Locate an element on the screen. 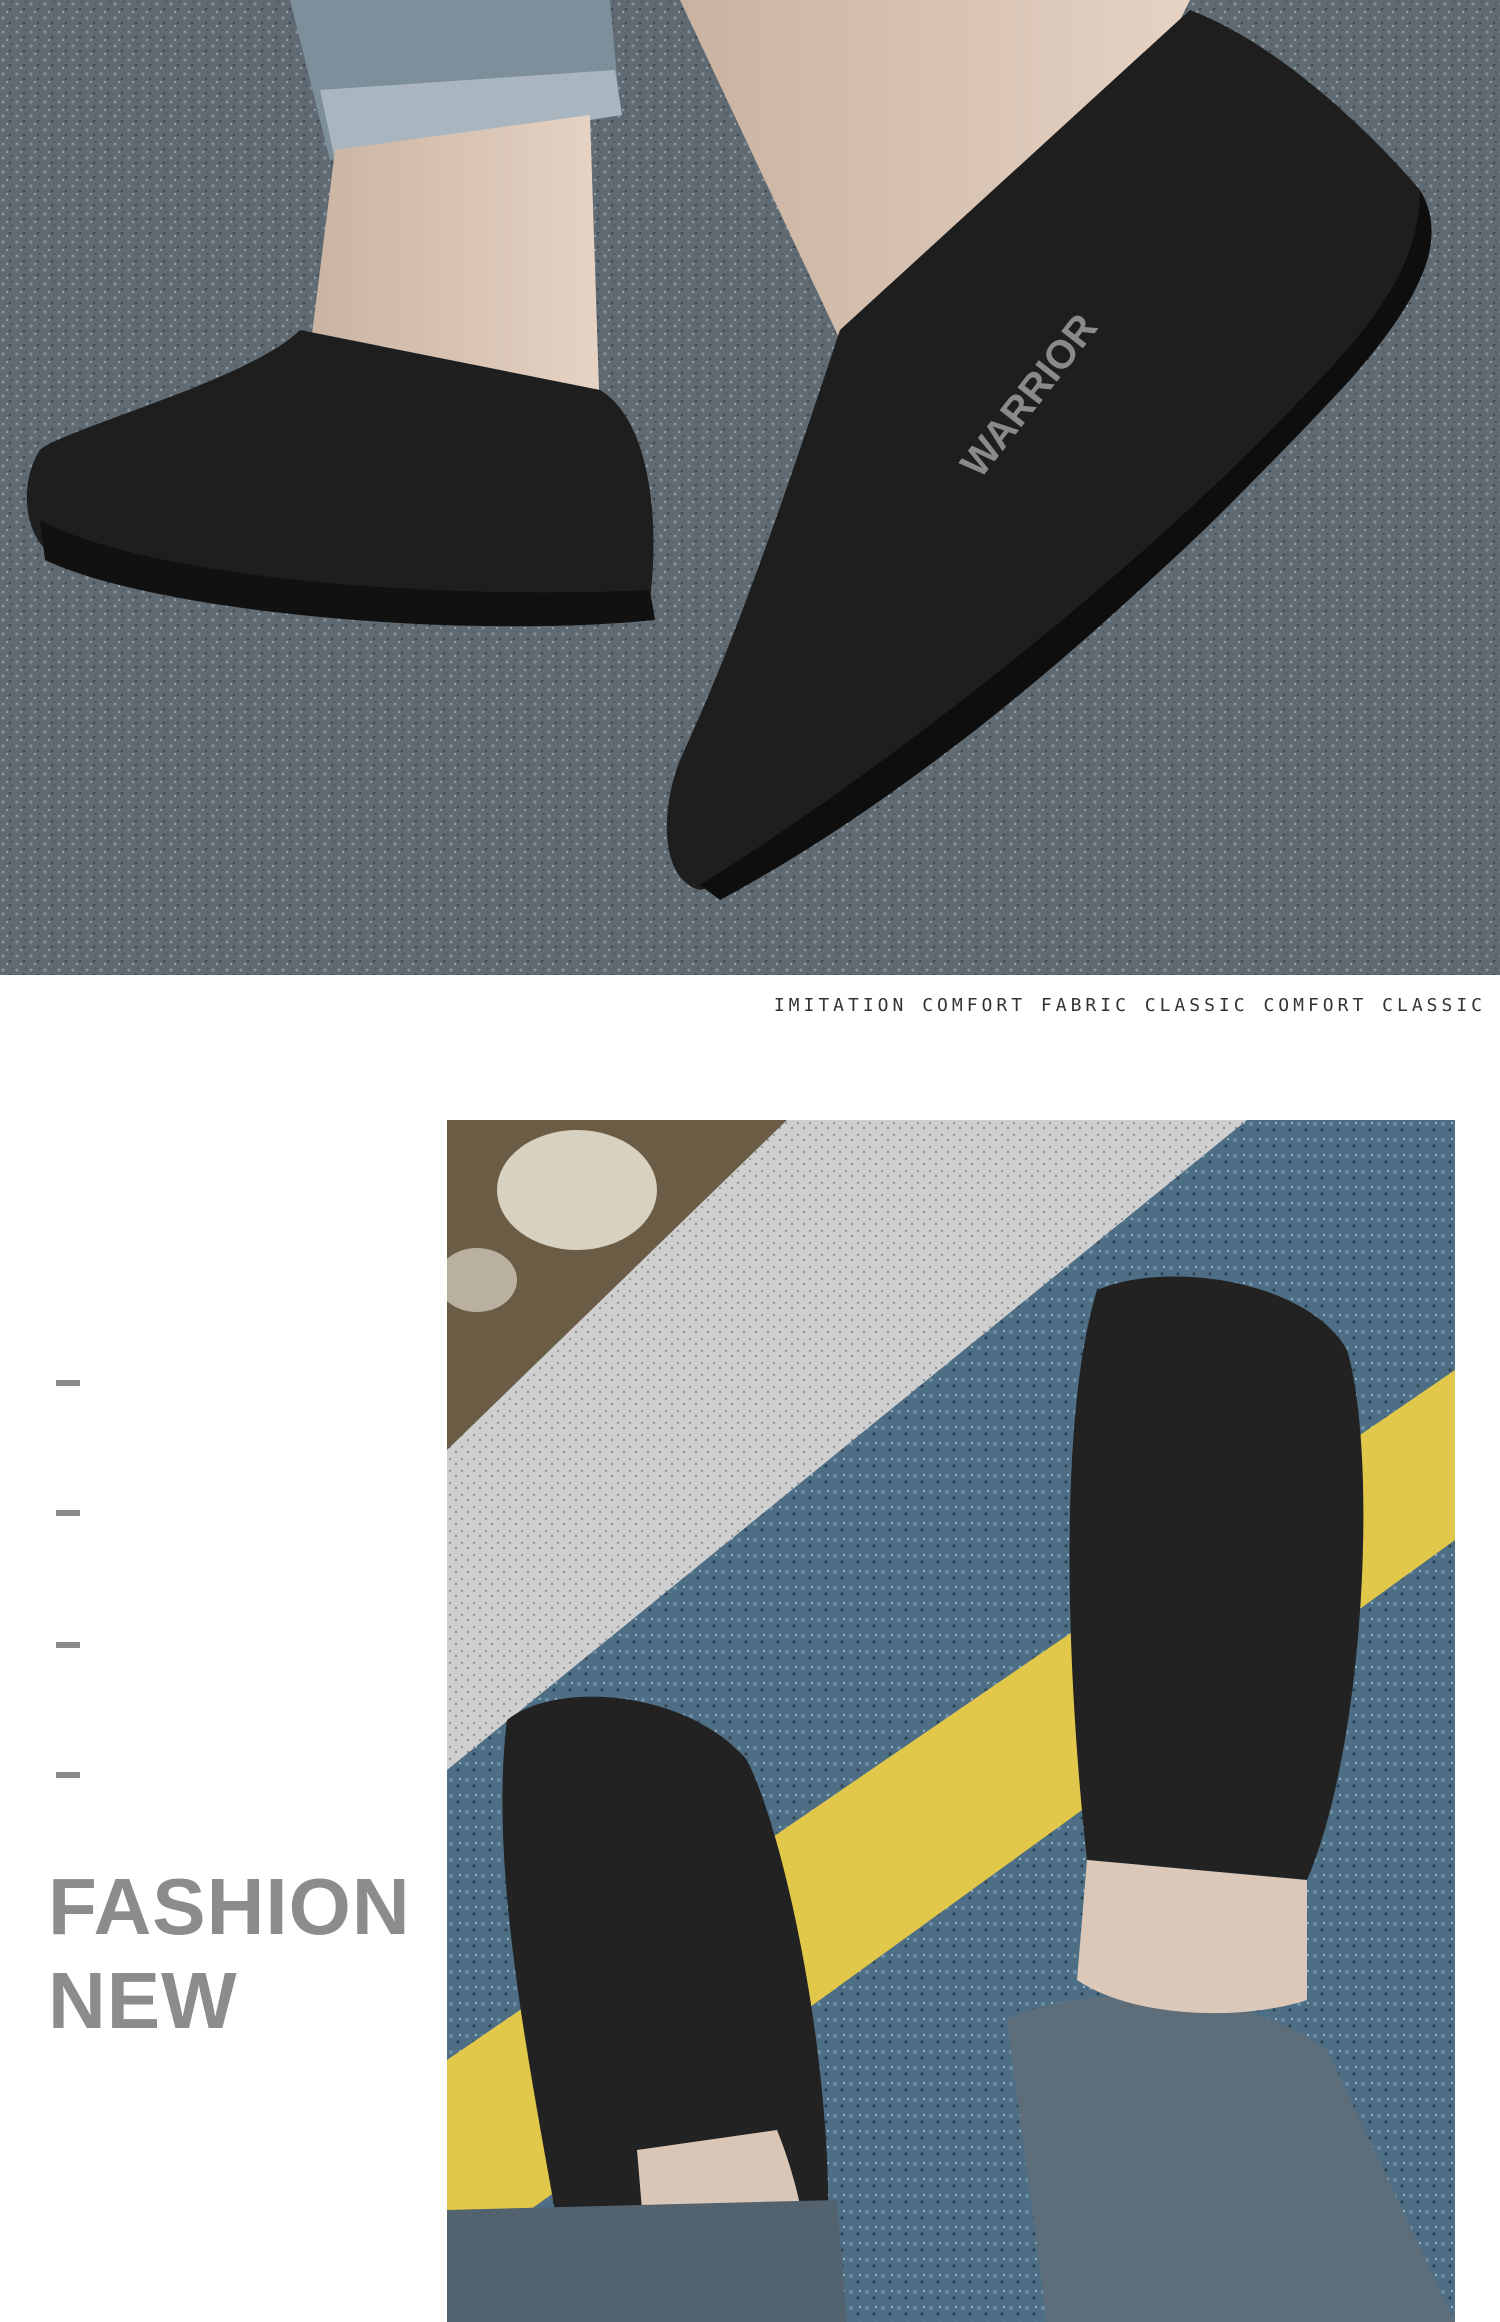 This screenshot has width=1500, height=2322. detail-shoe-right is located at coordinates (1216, 1578).